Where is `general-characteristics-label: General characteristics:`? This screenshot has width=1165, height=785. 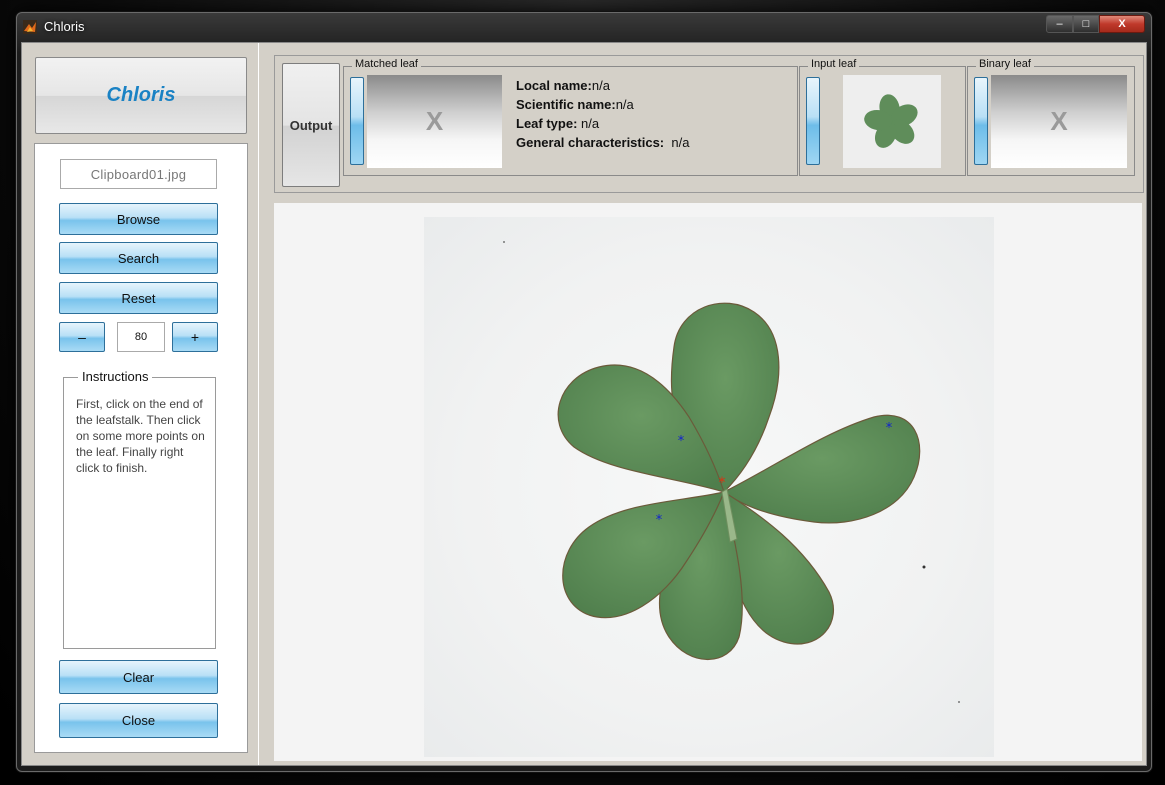 general-characteristics-label: General characteristics: is located at coordinates (590, 142).